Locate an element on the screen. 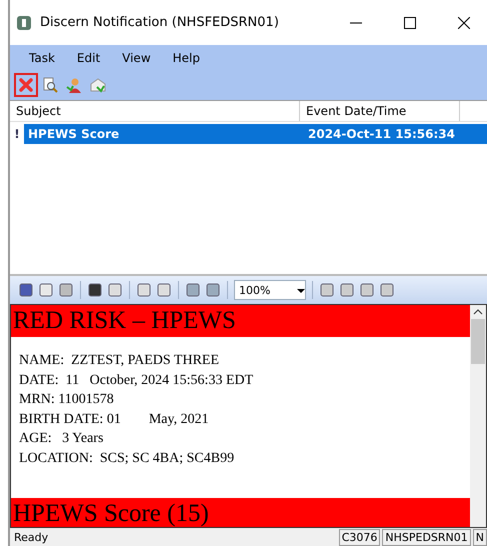 This screenshot has width=487, height=546. menu-item: Edit is located at coordinates (89, 57).